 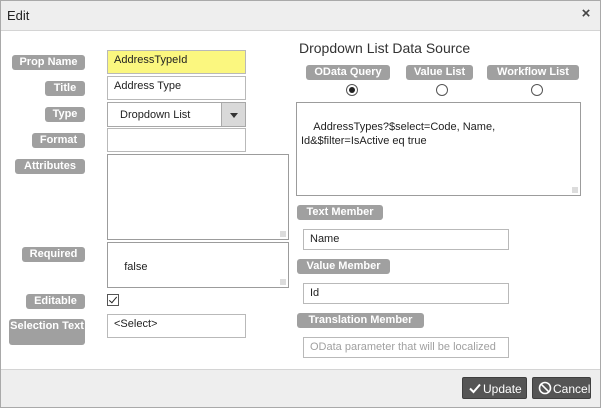 I want to click on radio-label-odata-query: OData Query, so click(x=348, y=72).